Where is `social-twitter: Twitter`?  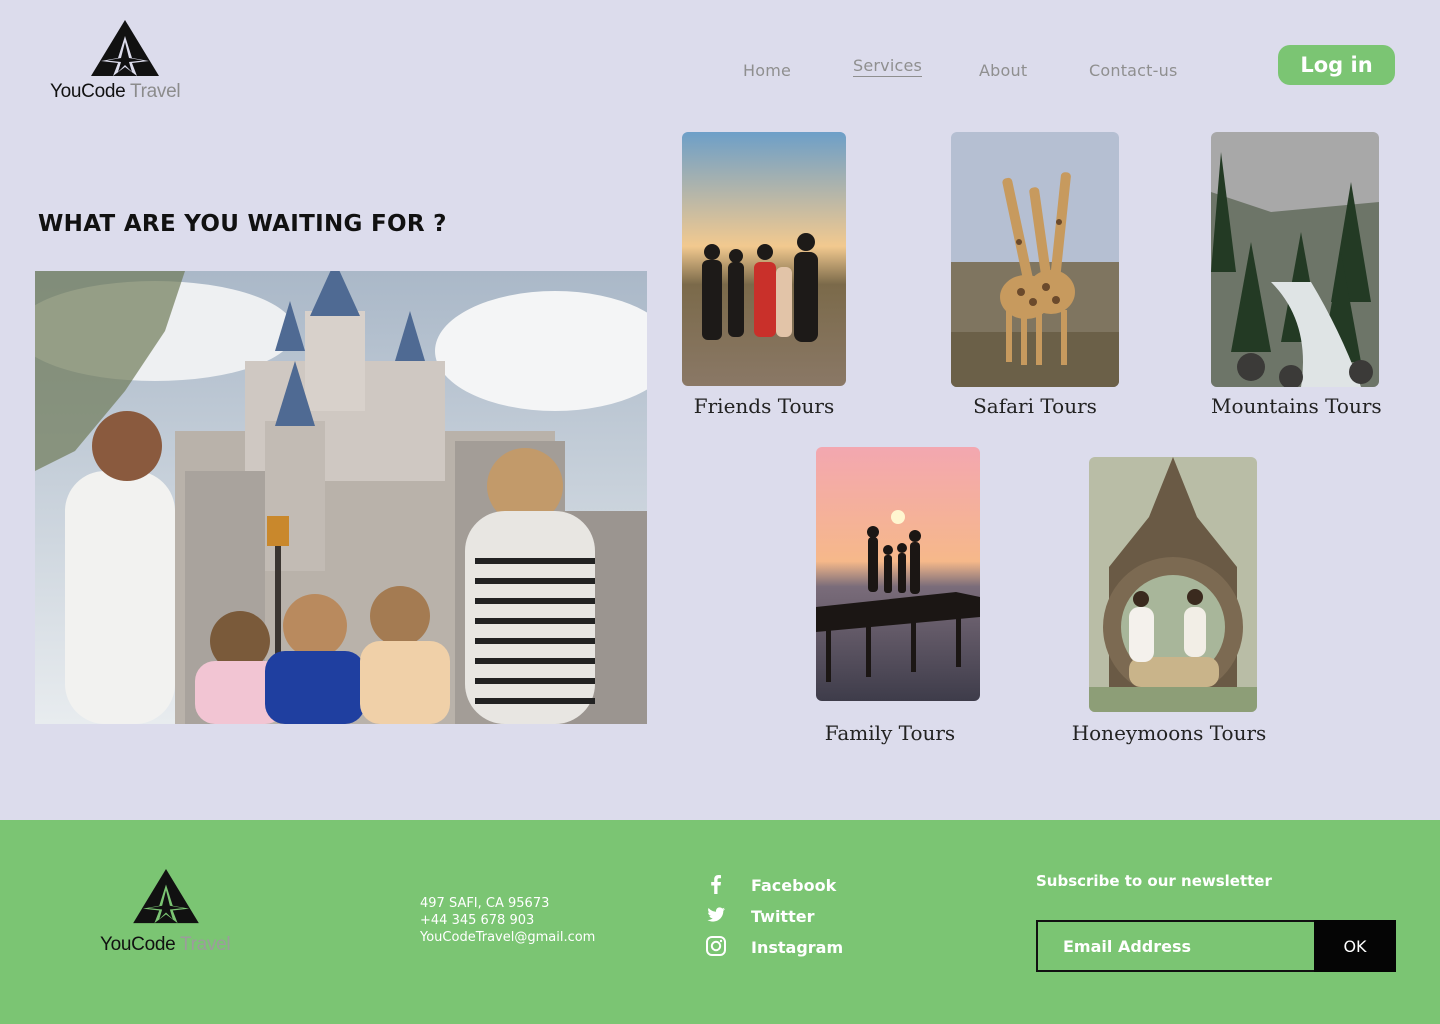 social-twitter: Twitter is located at coordinates (805, 919).